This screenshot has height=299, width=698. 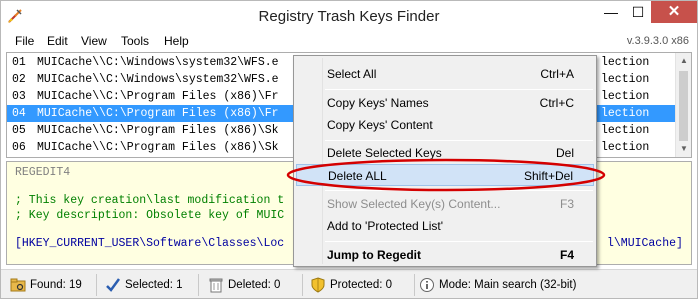 I want to click on title-bar: Registry Trash Keys Finder — ☐ ✕, so click(x=349, y=16).